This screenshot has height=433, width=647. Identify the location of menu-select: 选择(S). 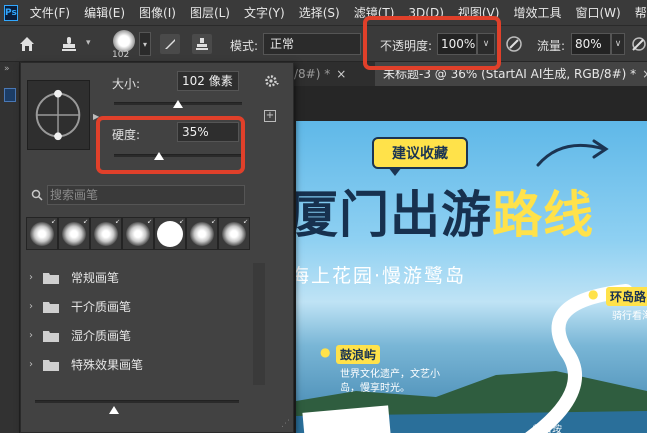
(319, 12).